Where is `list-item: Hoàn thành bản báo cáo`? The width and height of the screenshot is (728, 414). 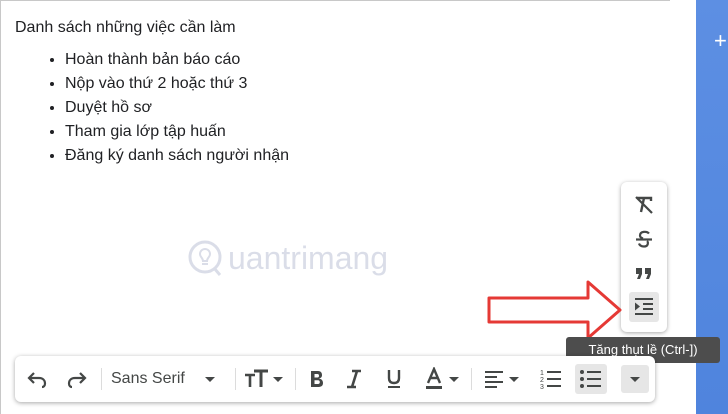
list-item: Hoàn thành bản báo cáo is located at coordinates (340, 60).